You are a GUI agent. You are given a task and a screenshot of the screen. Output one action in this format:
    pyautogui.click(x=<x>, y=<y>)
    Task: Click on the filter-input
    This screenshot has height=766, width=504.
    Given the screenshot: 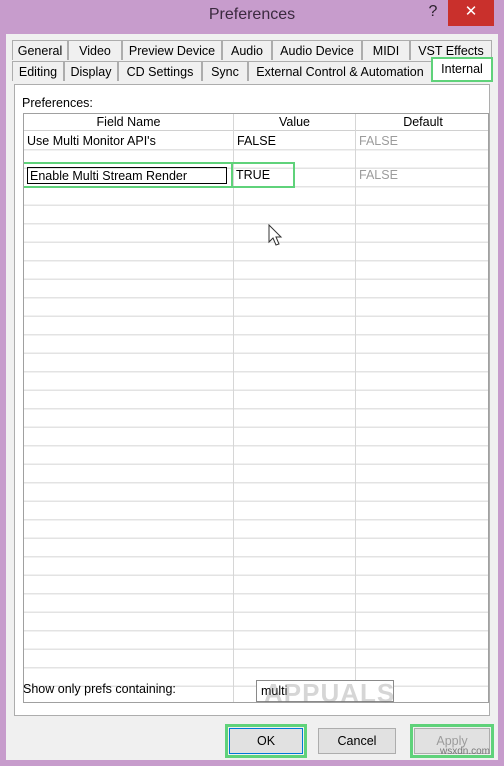 What is the action you would take?
    pyautogui.click(x=325, y=691)
    